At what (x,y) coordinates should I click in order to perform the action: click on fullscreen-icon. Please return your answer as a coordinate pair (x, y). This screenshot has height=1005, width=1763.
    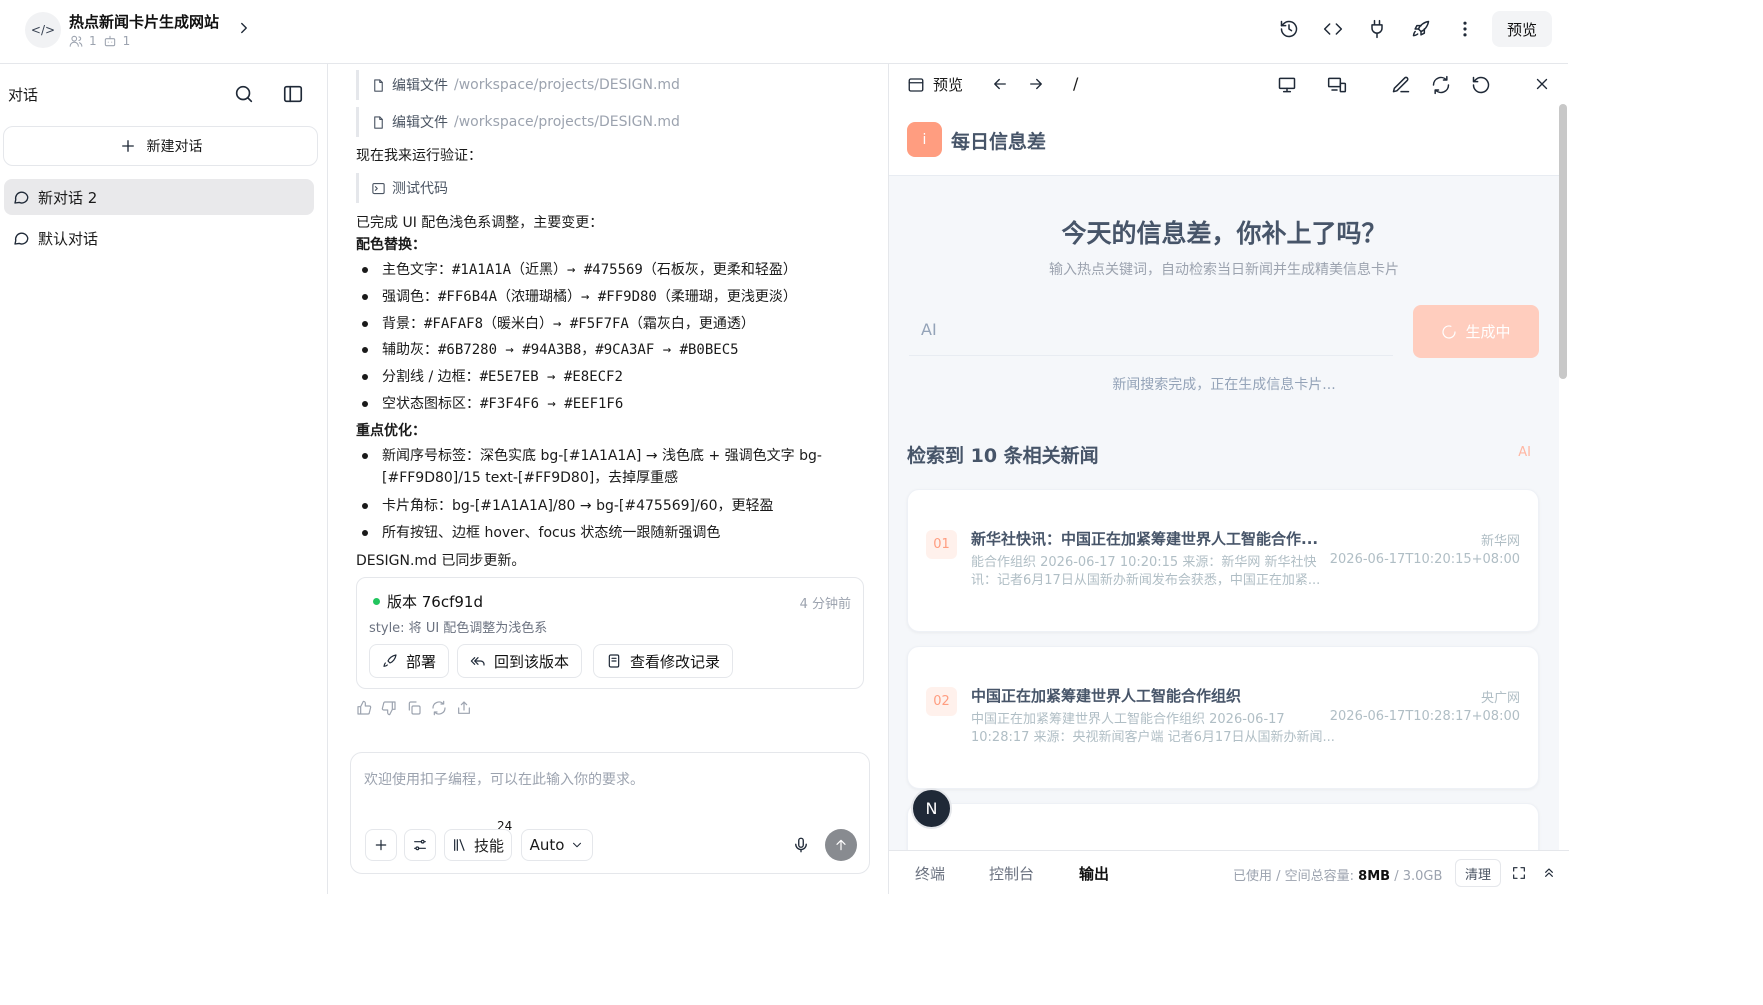
    Looking at the image, I should click on (1519, 873).